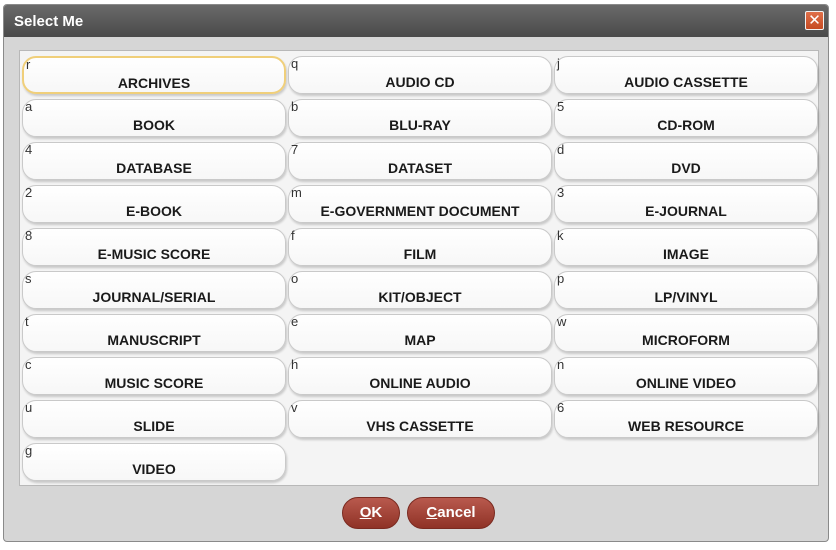 The height and width of the screenshot is (550, 836). Describe the element at coordinates (154, 426) in the screenshot. I see `option-label: SLIDE` at that location.